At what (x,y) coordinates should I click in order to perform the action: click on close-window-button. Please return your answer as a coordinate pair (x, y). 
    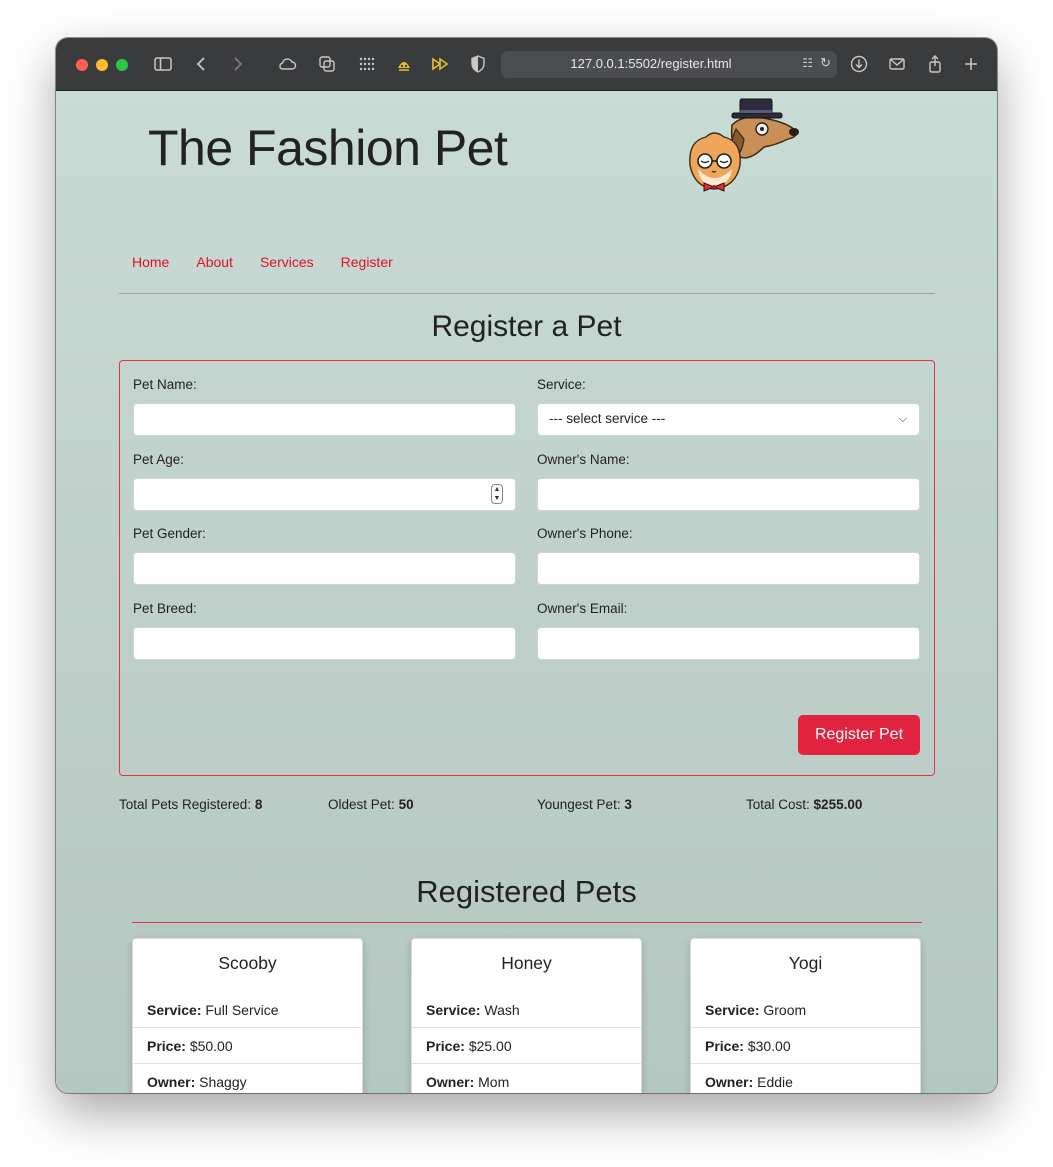
    Looking at the image, I should click on (82, 65).